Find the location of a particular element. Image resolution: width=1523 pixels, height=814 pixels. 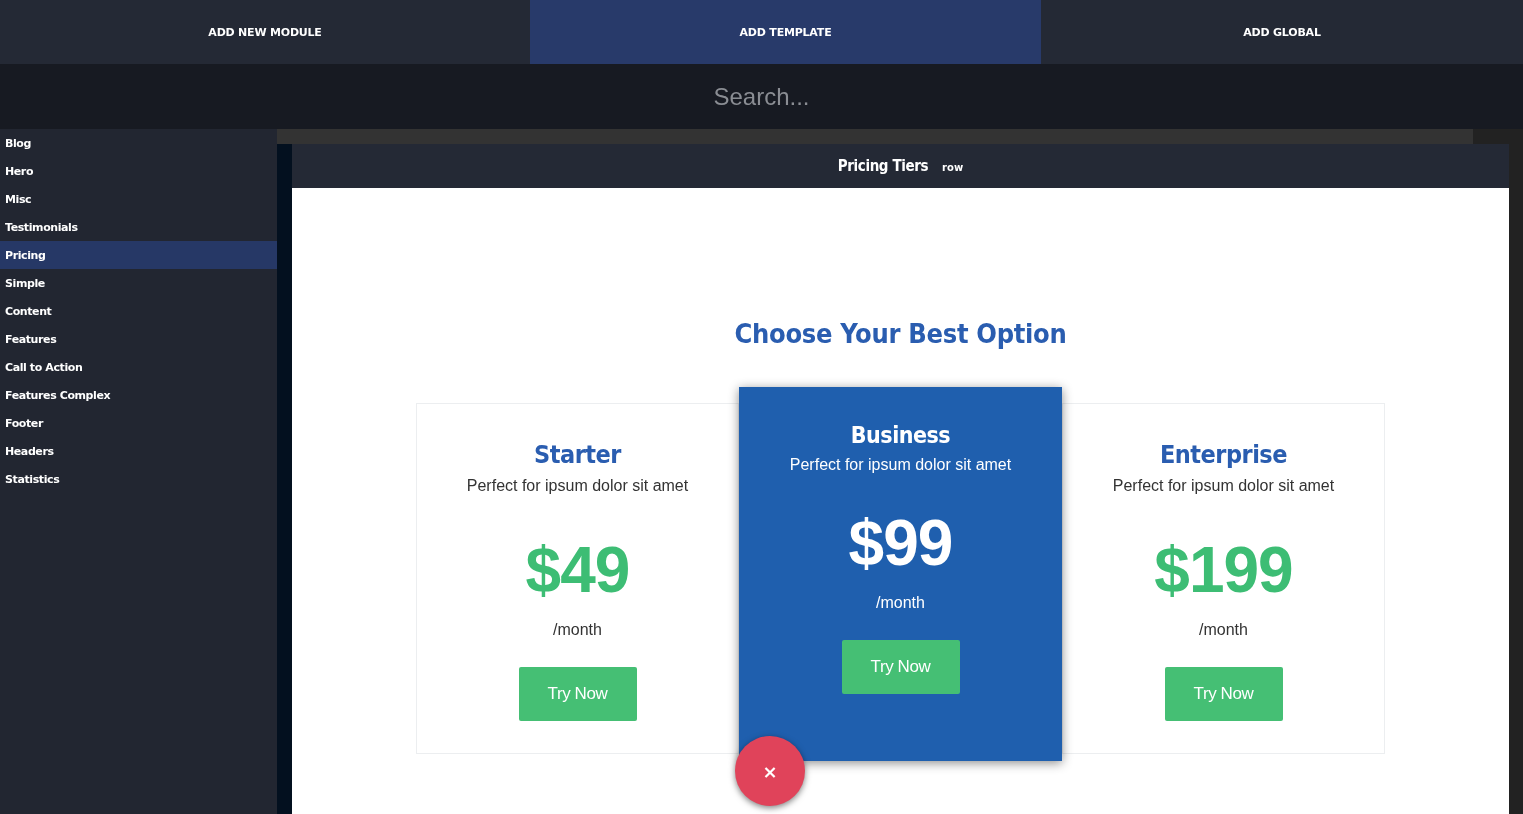

plan-price: $99 is located at coordinates (900, 543).